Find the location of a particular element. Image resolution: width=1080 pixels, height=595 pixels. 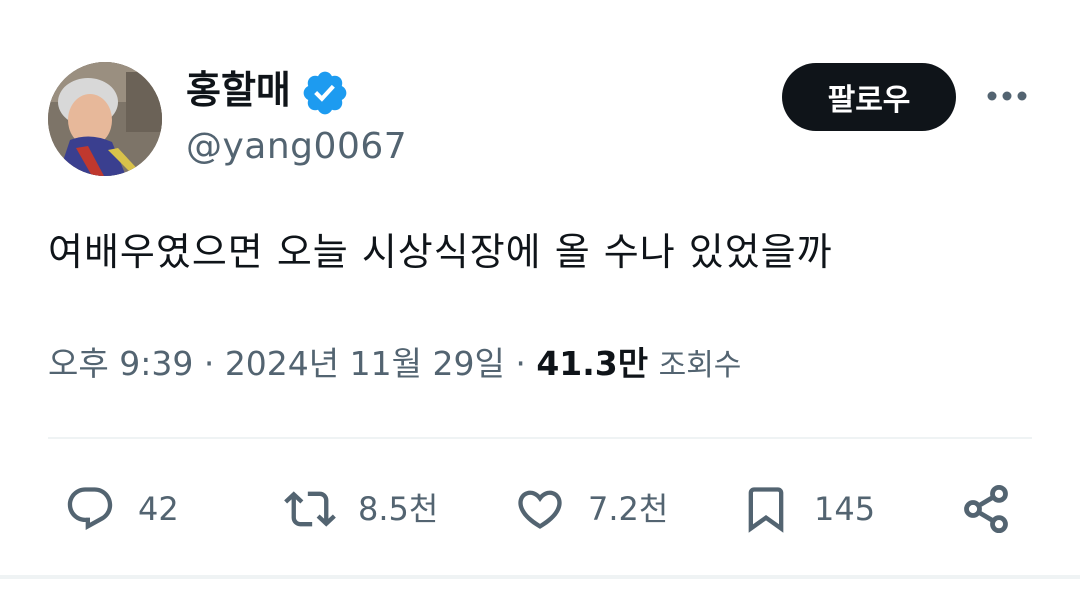

retweet-icon is located at coordinates (310, 509).